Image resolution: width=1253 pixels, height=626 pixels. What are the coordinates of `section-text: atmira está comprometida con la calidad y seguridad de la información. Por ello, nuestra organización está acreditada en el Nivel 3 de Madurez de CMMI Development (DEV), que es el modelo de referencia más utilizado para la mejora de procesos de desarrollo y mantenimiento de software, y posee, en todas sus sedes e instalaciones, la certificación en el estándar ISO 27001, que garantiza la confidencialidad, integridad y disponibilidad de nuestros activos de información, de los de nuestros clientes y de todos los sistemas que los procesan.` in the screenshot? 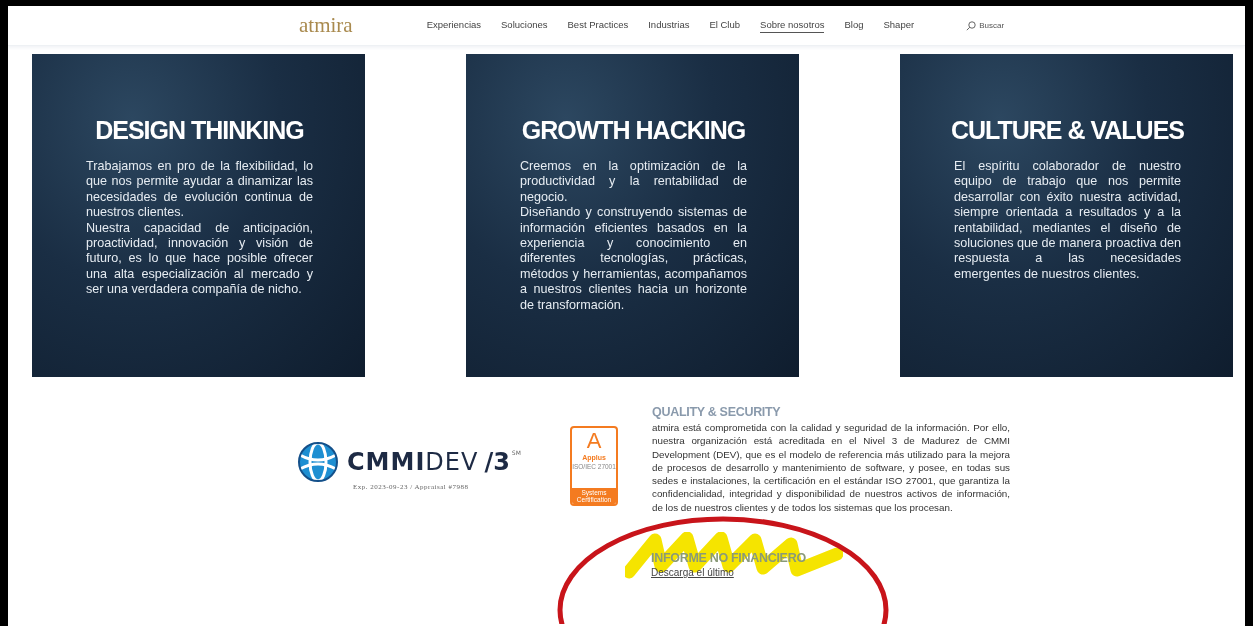 It's located at (831, 468).